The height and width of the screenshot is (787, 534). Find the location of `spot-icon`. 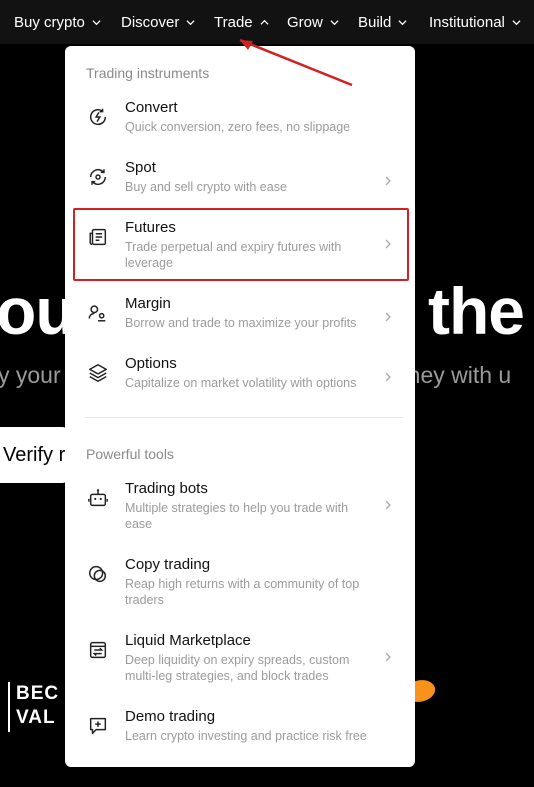

spot-icon is located at coordinates (98, 177).